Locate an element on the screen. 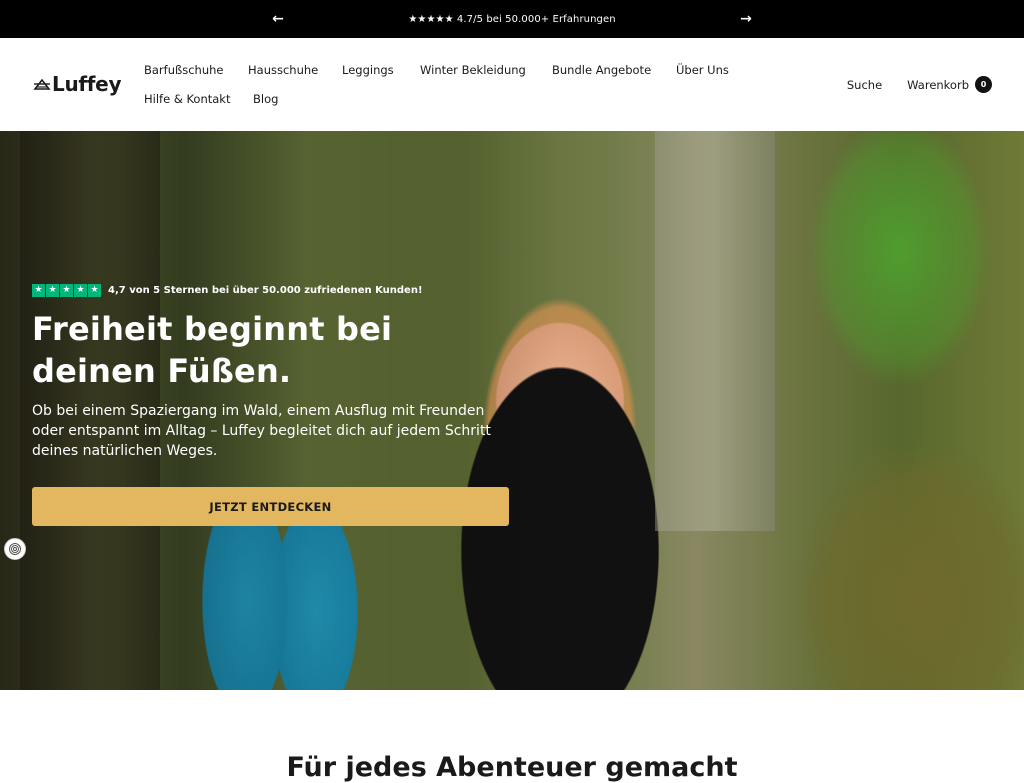 The image size is (1024, 783). nav-item-blog: Blog is located at coordinates (265, 99).